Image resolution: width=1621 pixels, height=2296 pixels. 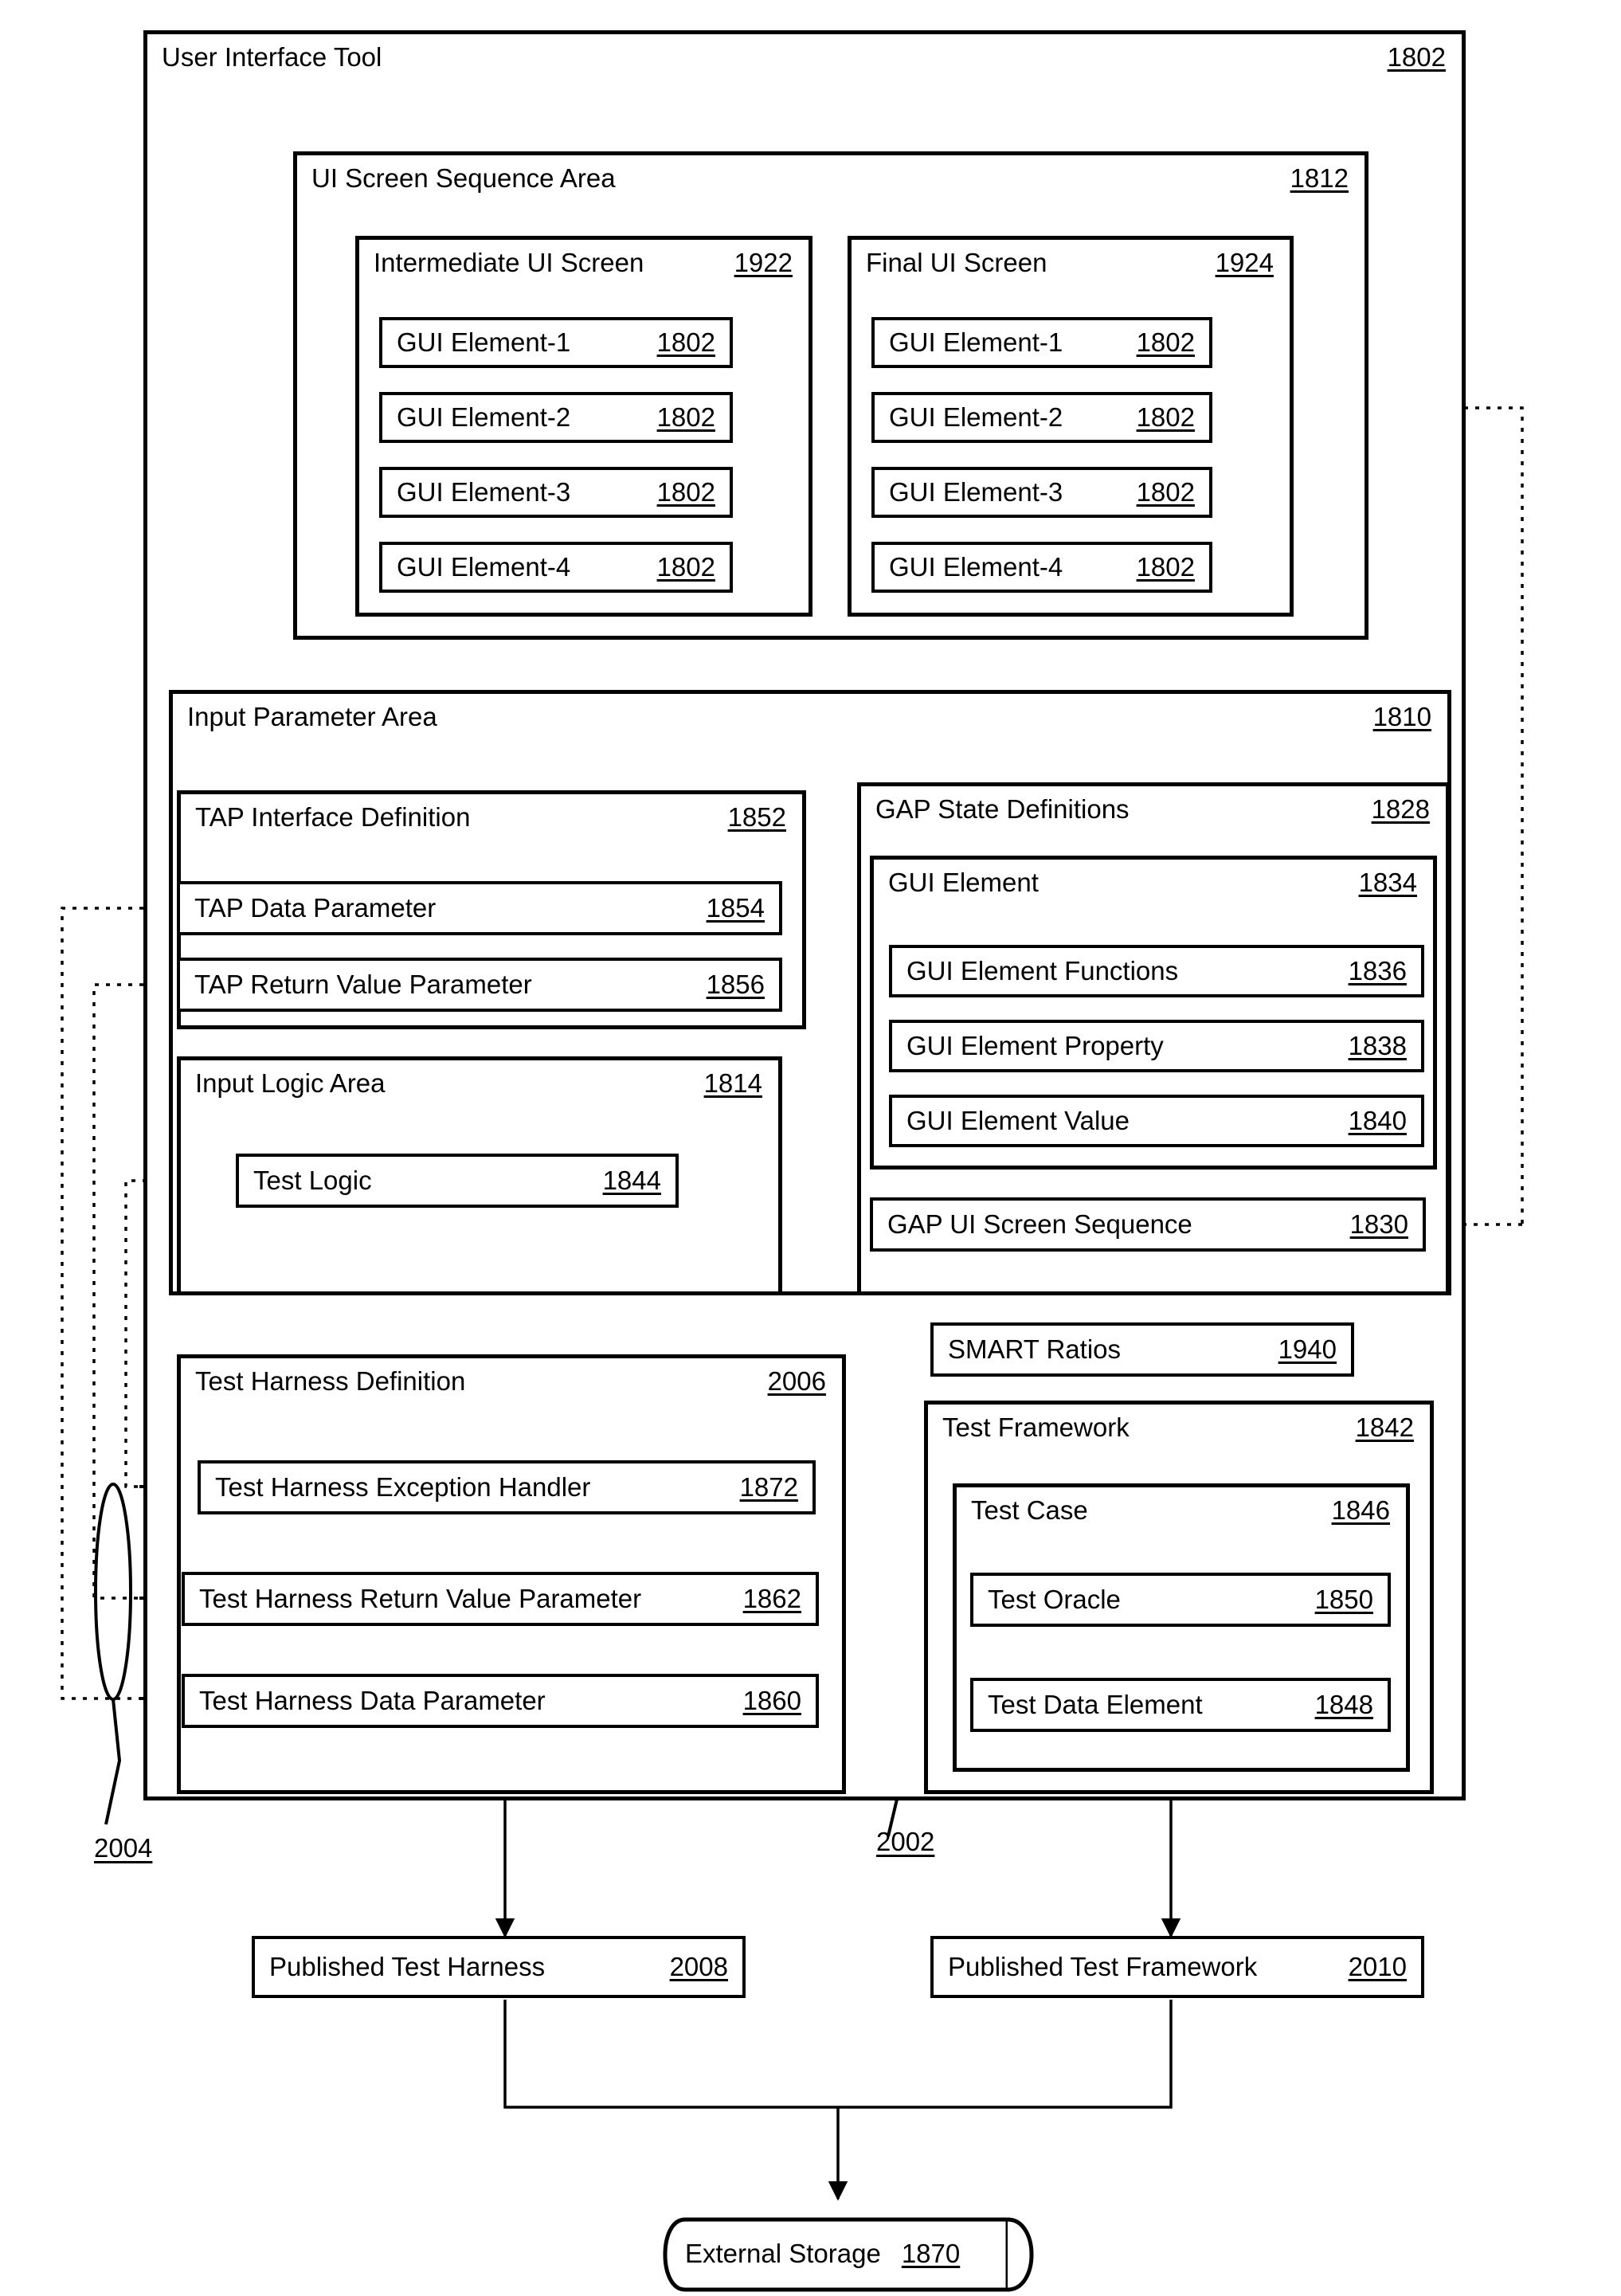 What do you see at coordinates (484, 492) in the screenshot?
I see `intermediate-gui-element-3-label: GUI Element-3` at bounding box center [484, 492].